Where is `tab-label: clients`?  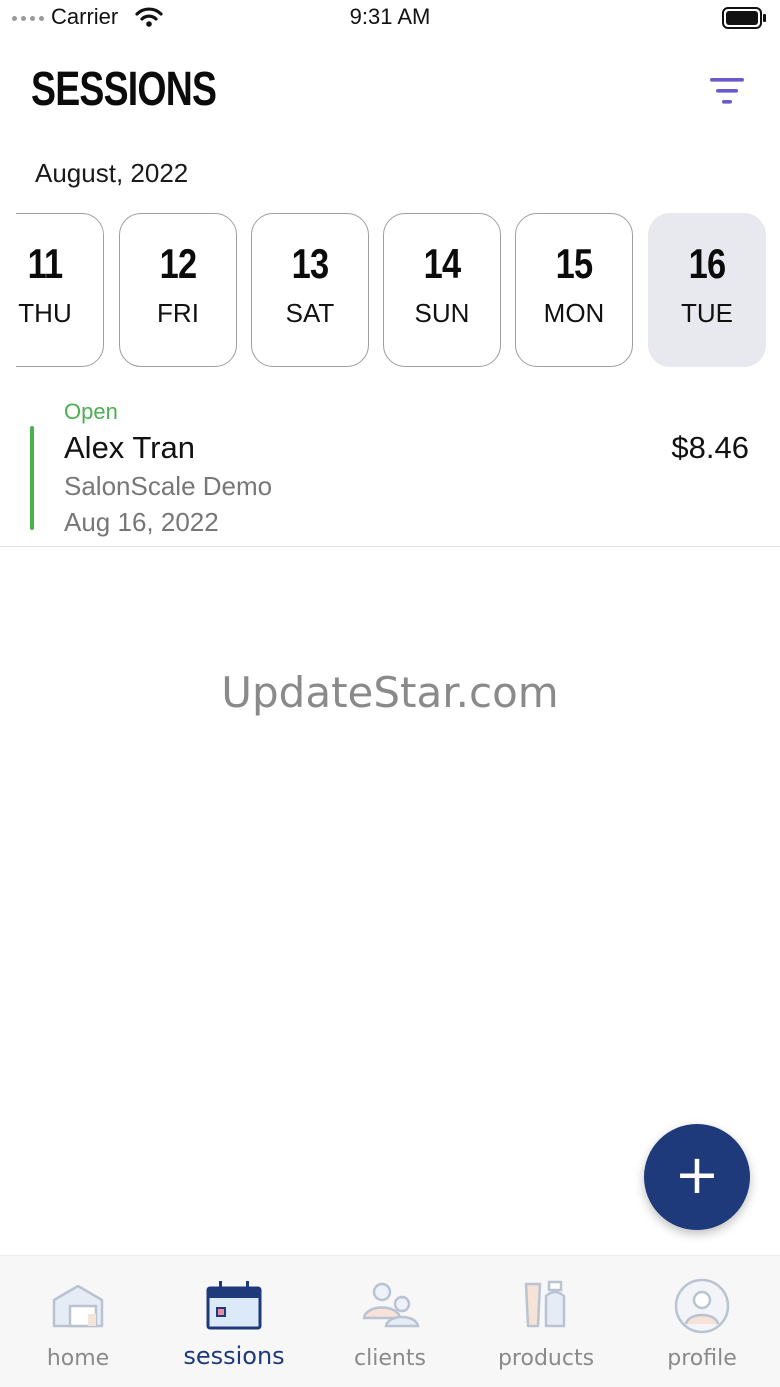
tab-label: clients is located at coordinates (390, 1358).